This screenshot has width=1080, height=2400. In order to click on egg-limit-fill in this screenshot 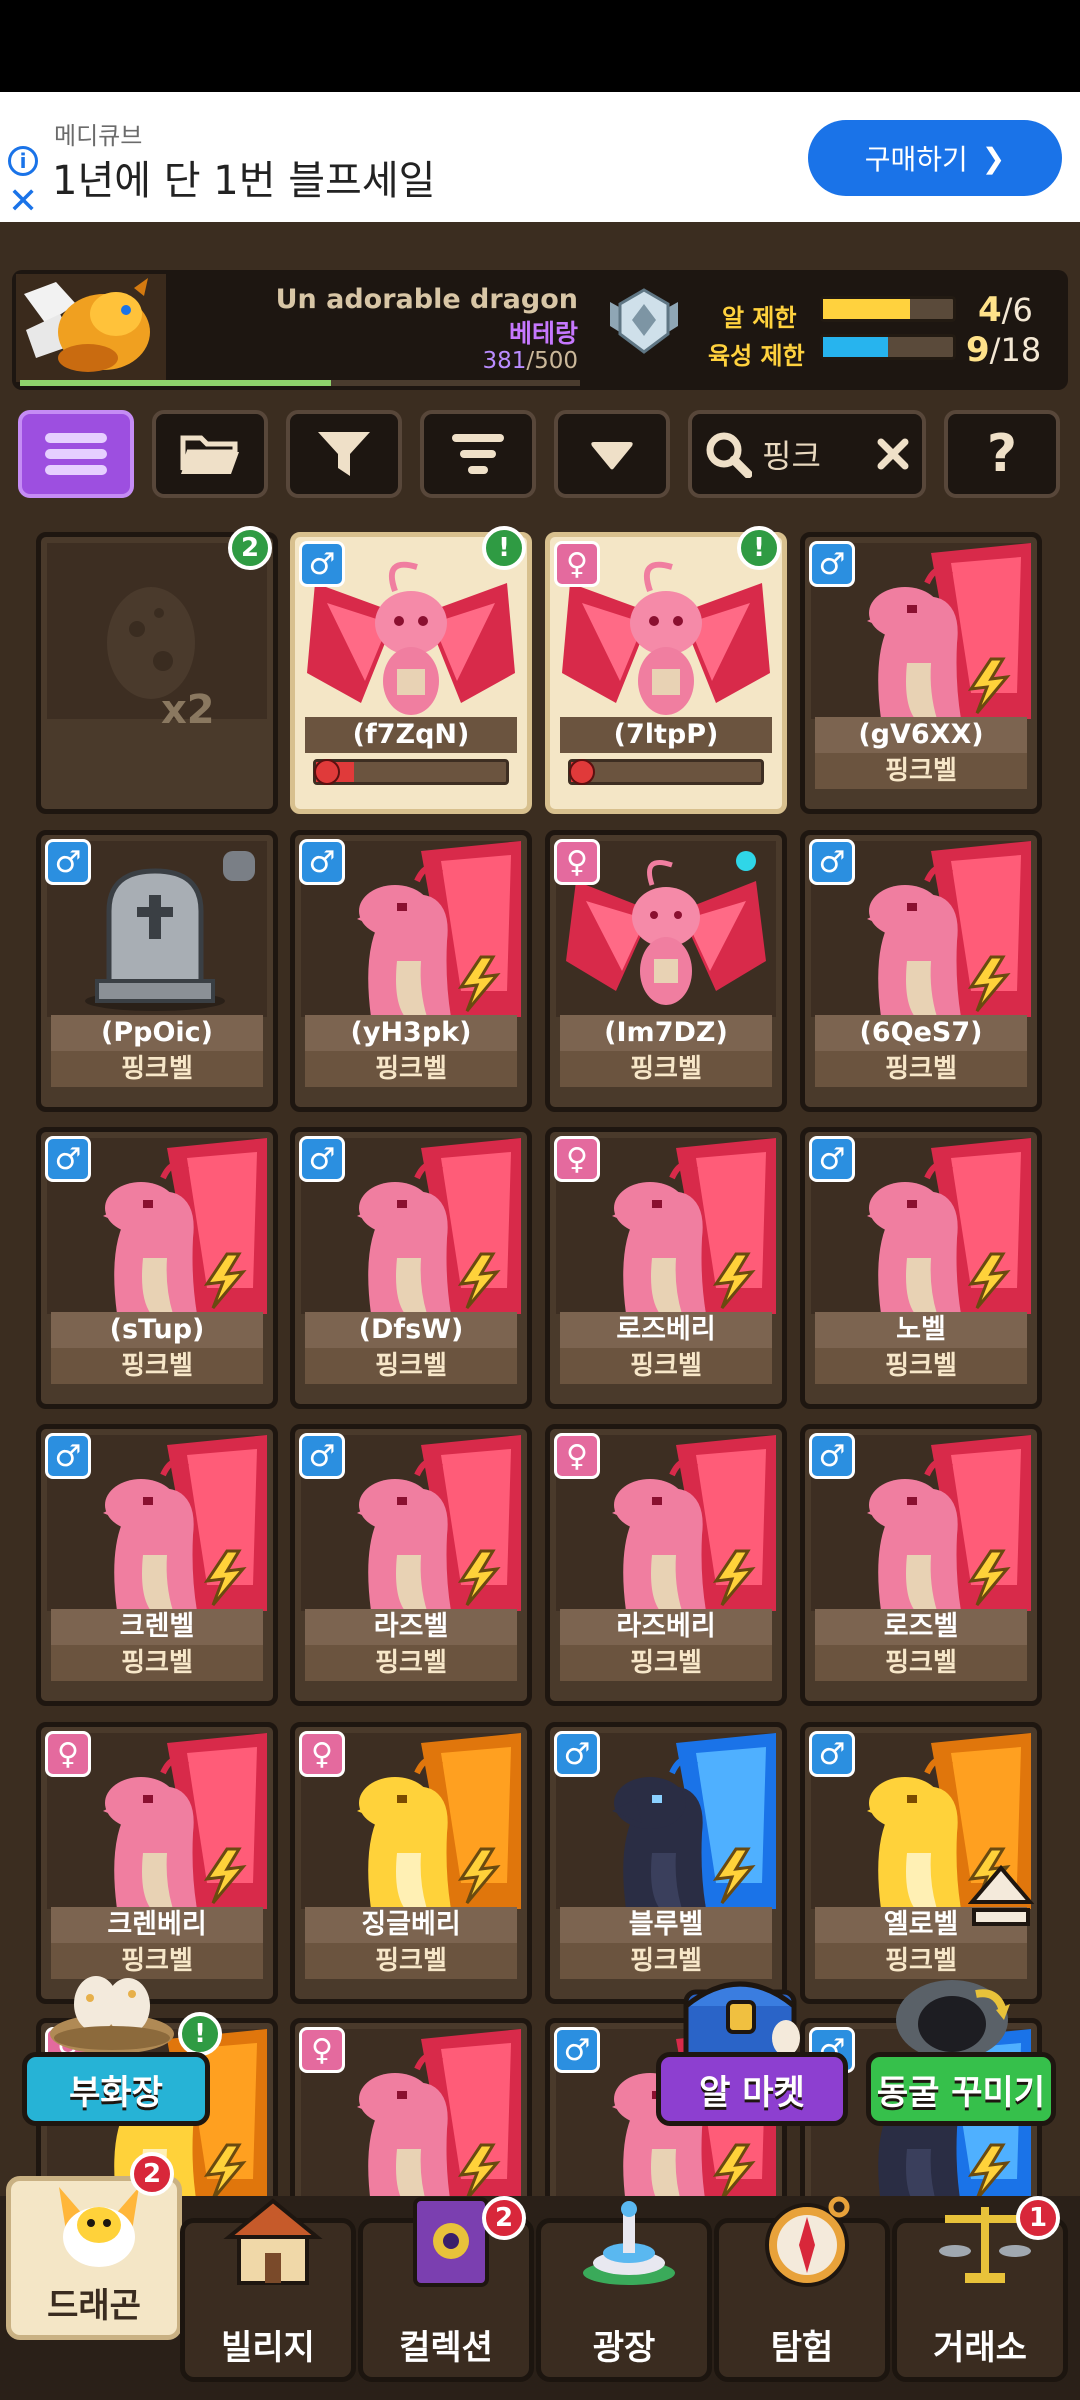, I will do `click(867, 309)`.